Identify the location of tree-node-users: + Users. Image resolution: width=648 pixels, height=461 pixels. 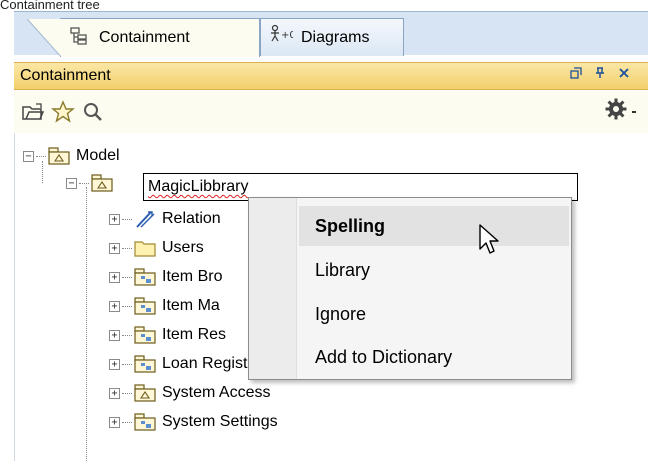
(156, 248).